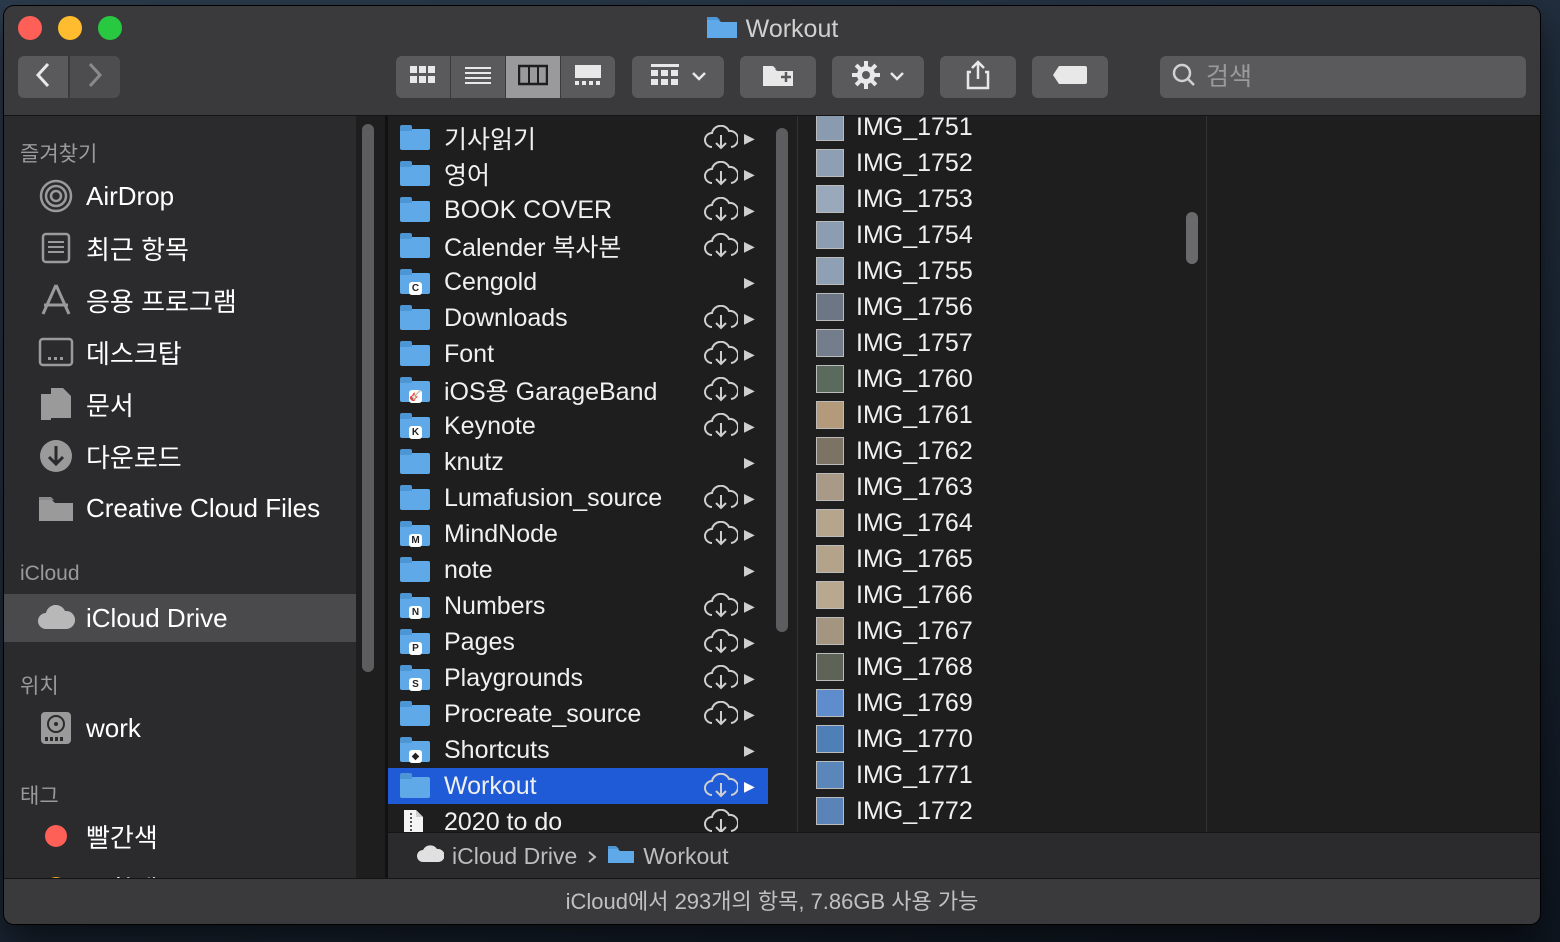 This screenshot has width=1560, height=942. What do you see at coordinates (1192, 238) in the screenshot?
I see `column2-scrollbar` at bounding box center [1192, 238].